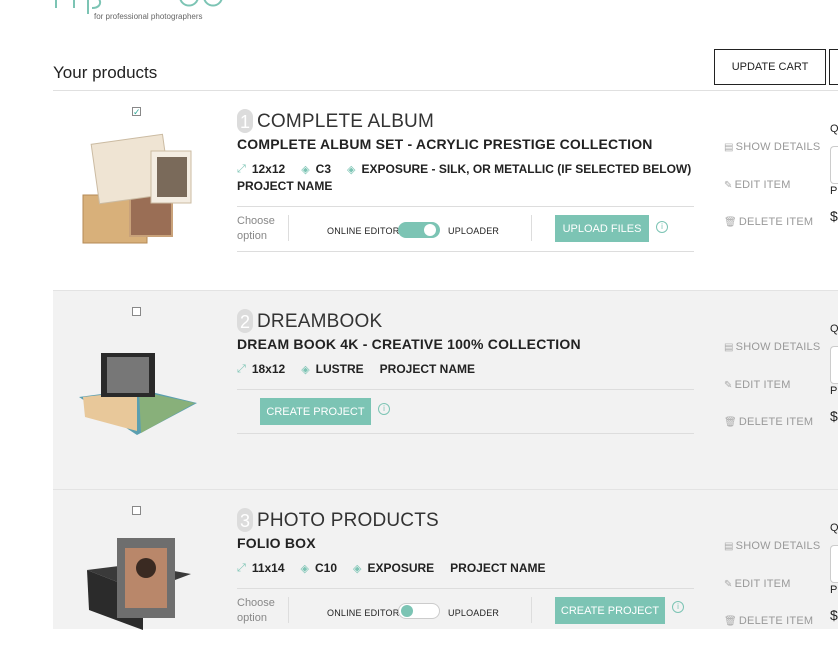  Describe the element at coordinates (339, 369) in the screenshot. I see `spec-finish: LUSTRE` at that location.